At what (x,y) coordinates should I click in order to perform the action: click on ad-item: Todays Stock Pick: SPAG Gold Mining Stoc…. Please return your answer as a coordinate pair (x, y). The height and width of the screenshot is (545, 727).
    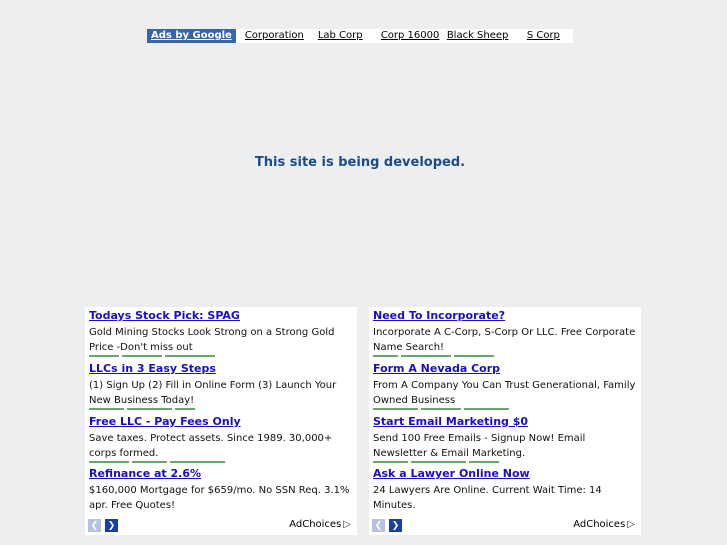
    Looking at the image, I should click on (222, 333).